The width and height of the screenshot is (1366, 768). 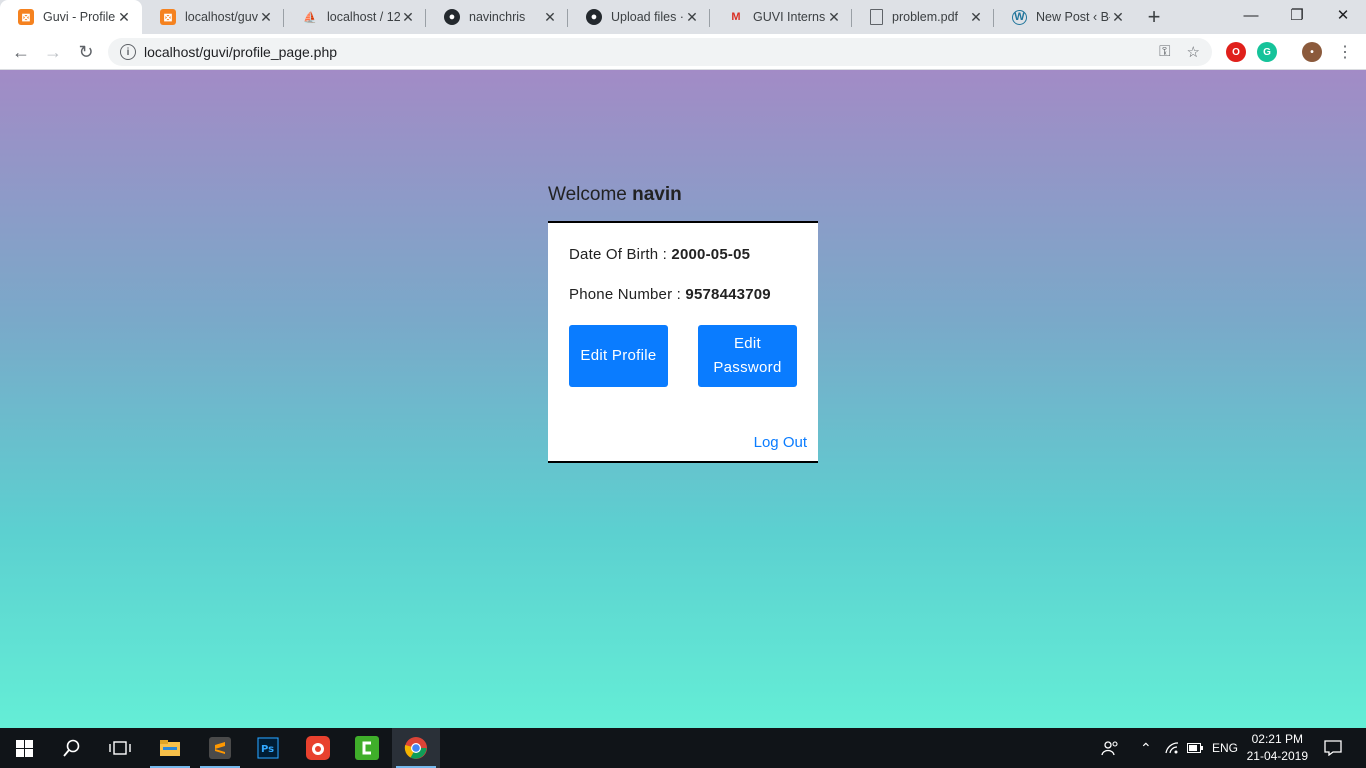 I want to click on search-icon, so click(x=72, y=748).